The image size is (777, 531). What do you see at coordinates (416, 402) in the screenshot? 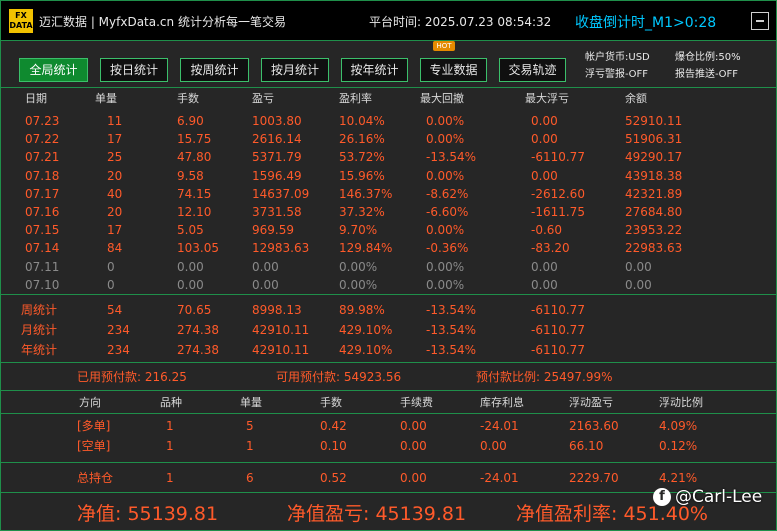
I see `col-commission: 手续费` at bounding box center [416, 402].